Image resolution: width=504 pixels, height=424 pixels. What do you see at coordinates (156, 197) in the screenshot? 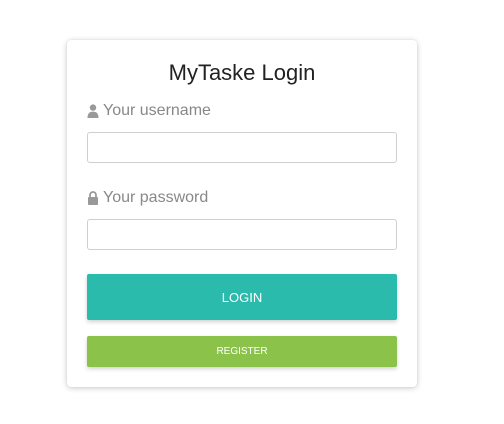
I see `password-label: Your password` at bounding box center [156, 197].